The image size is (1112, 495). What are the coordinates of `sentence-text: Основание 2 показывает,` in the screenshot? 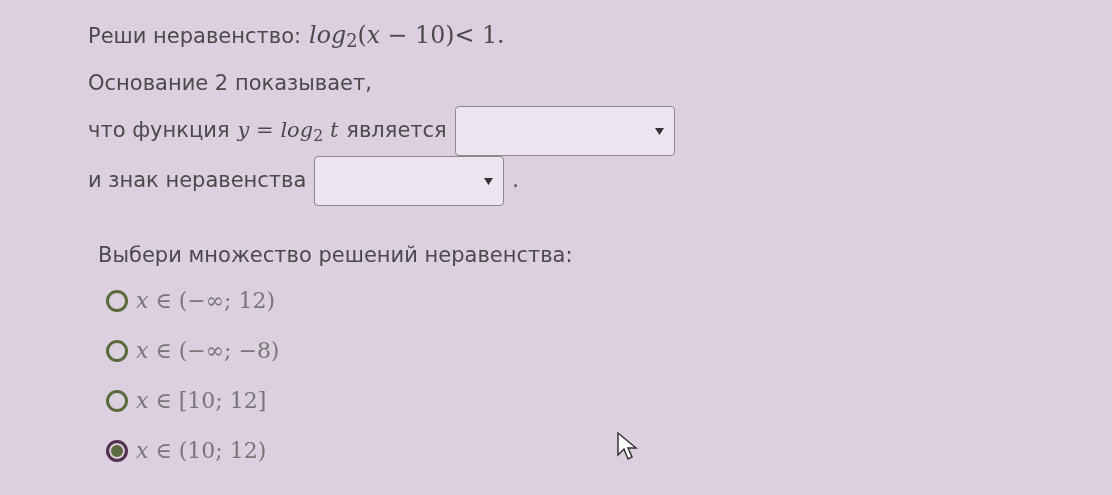 It's located at (230, 84).